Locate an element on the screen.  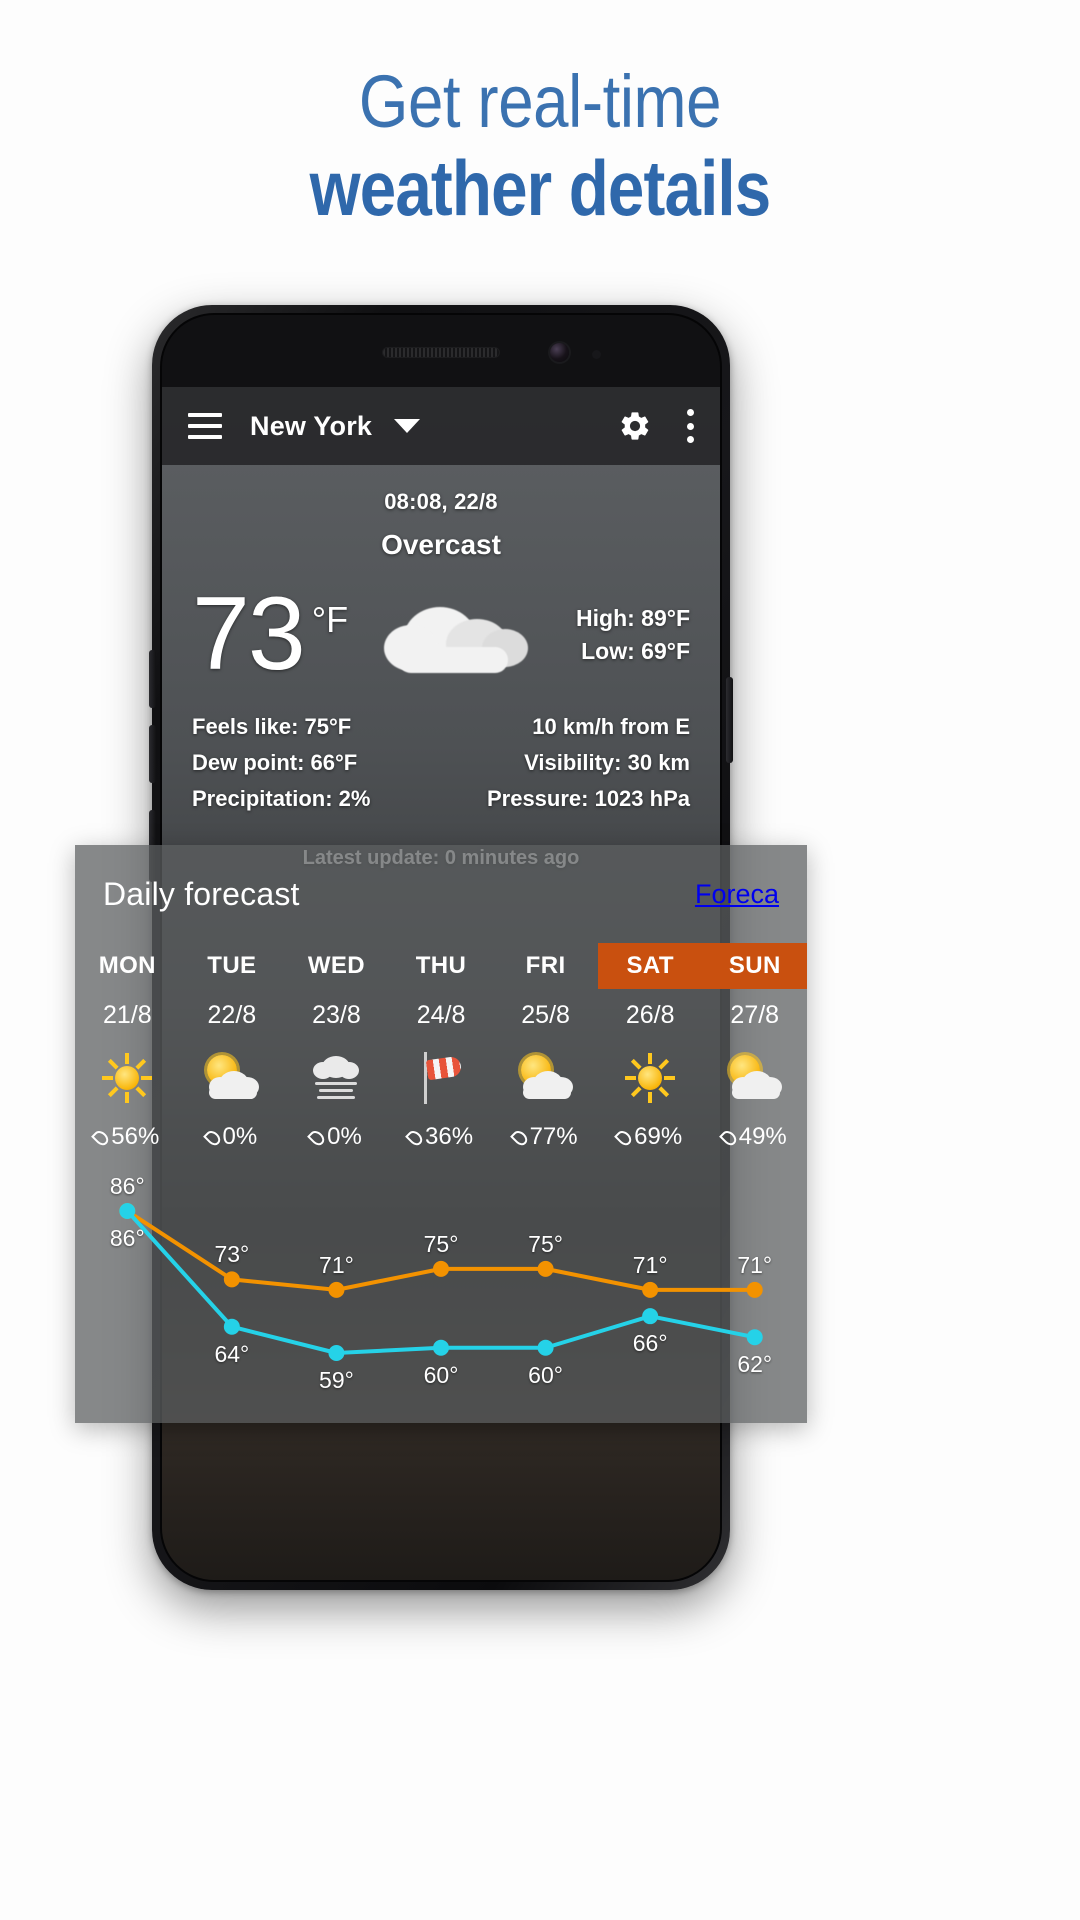
app-toolbar: New York is located at coordinates (441, 426).